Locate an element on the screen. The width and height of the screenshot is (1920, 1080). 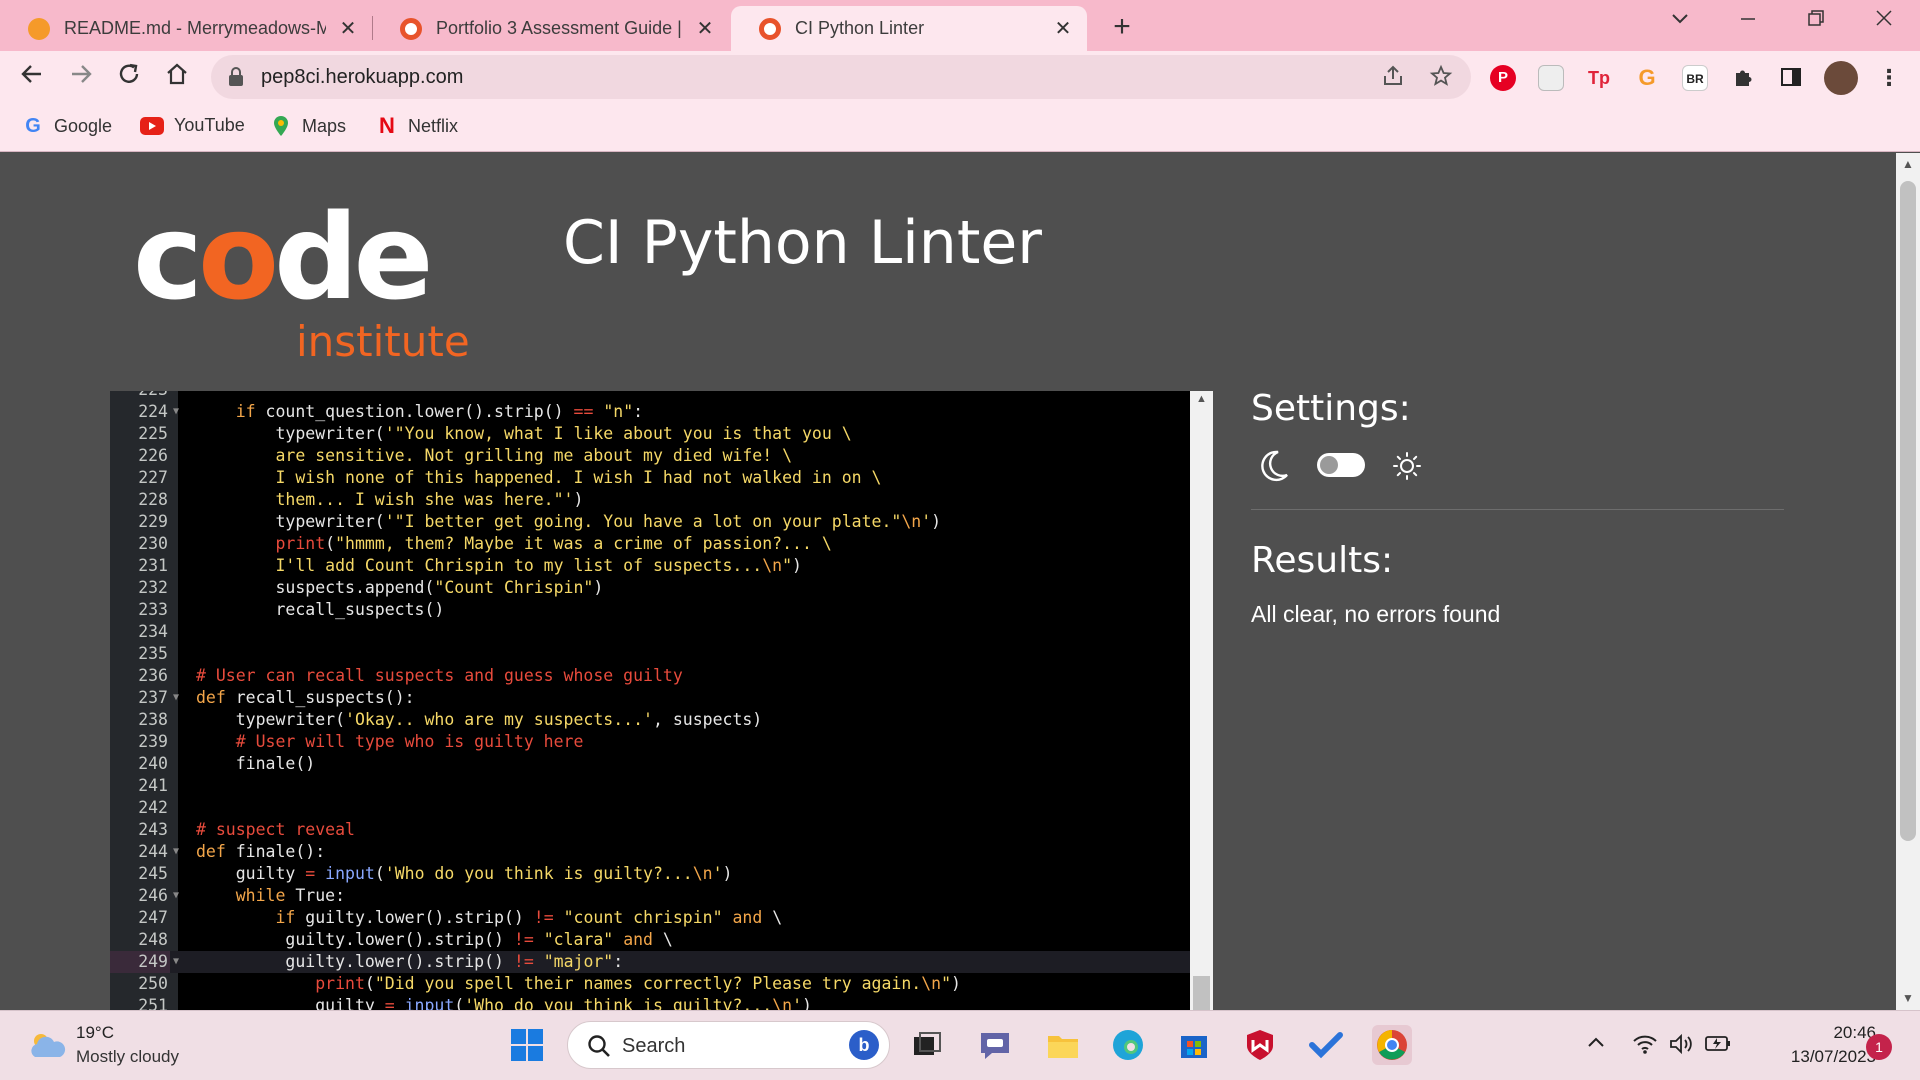
wifi-icon is located at coordinates (1645, 1046).